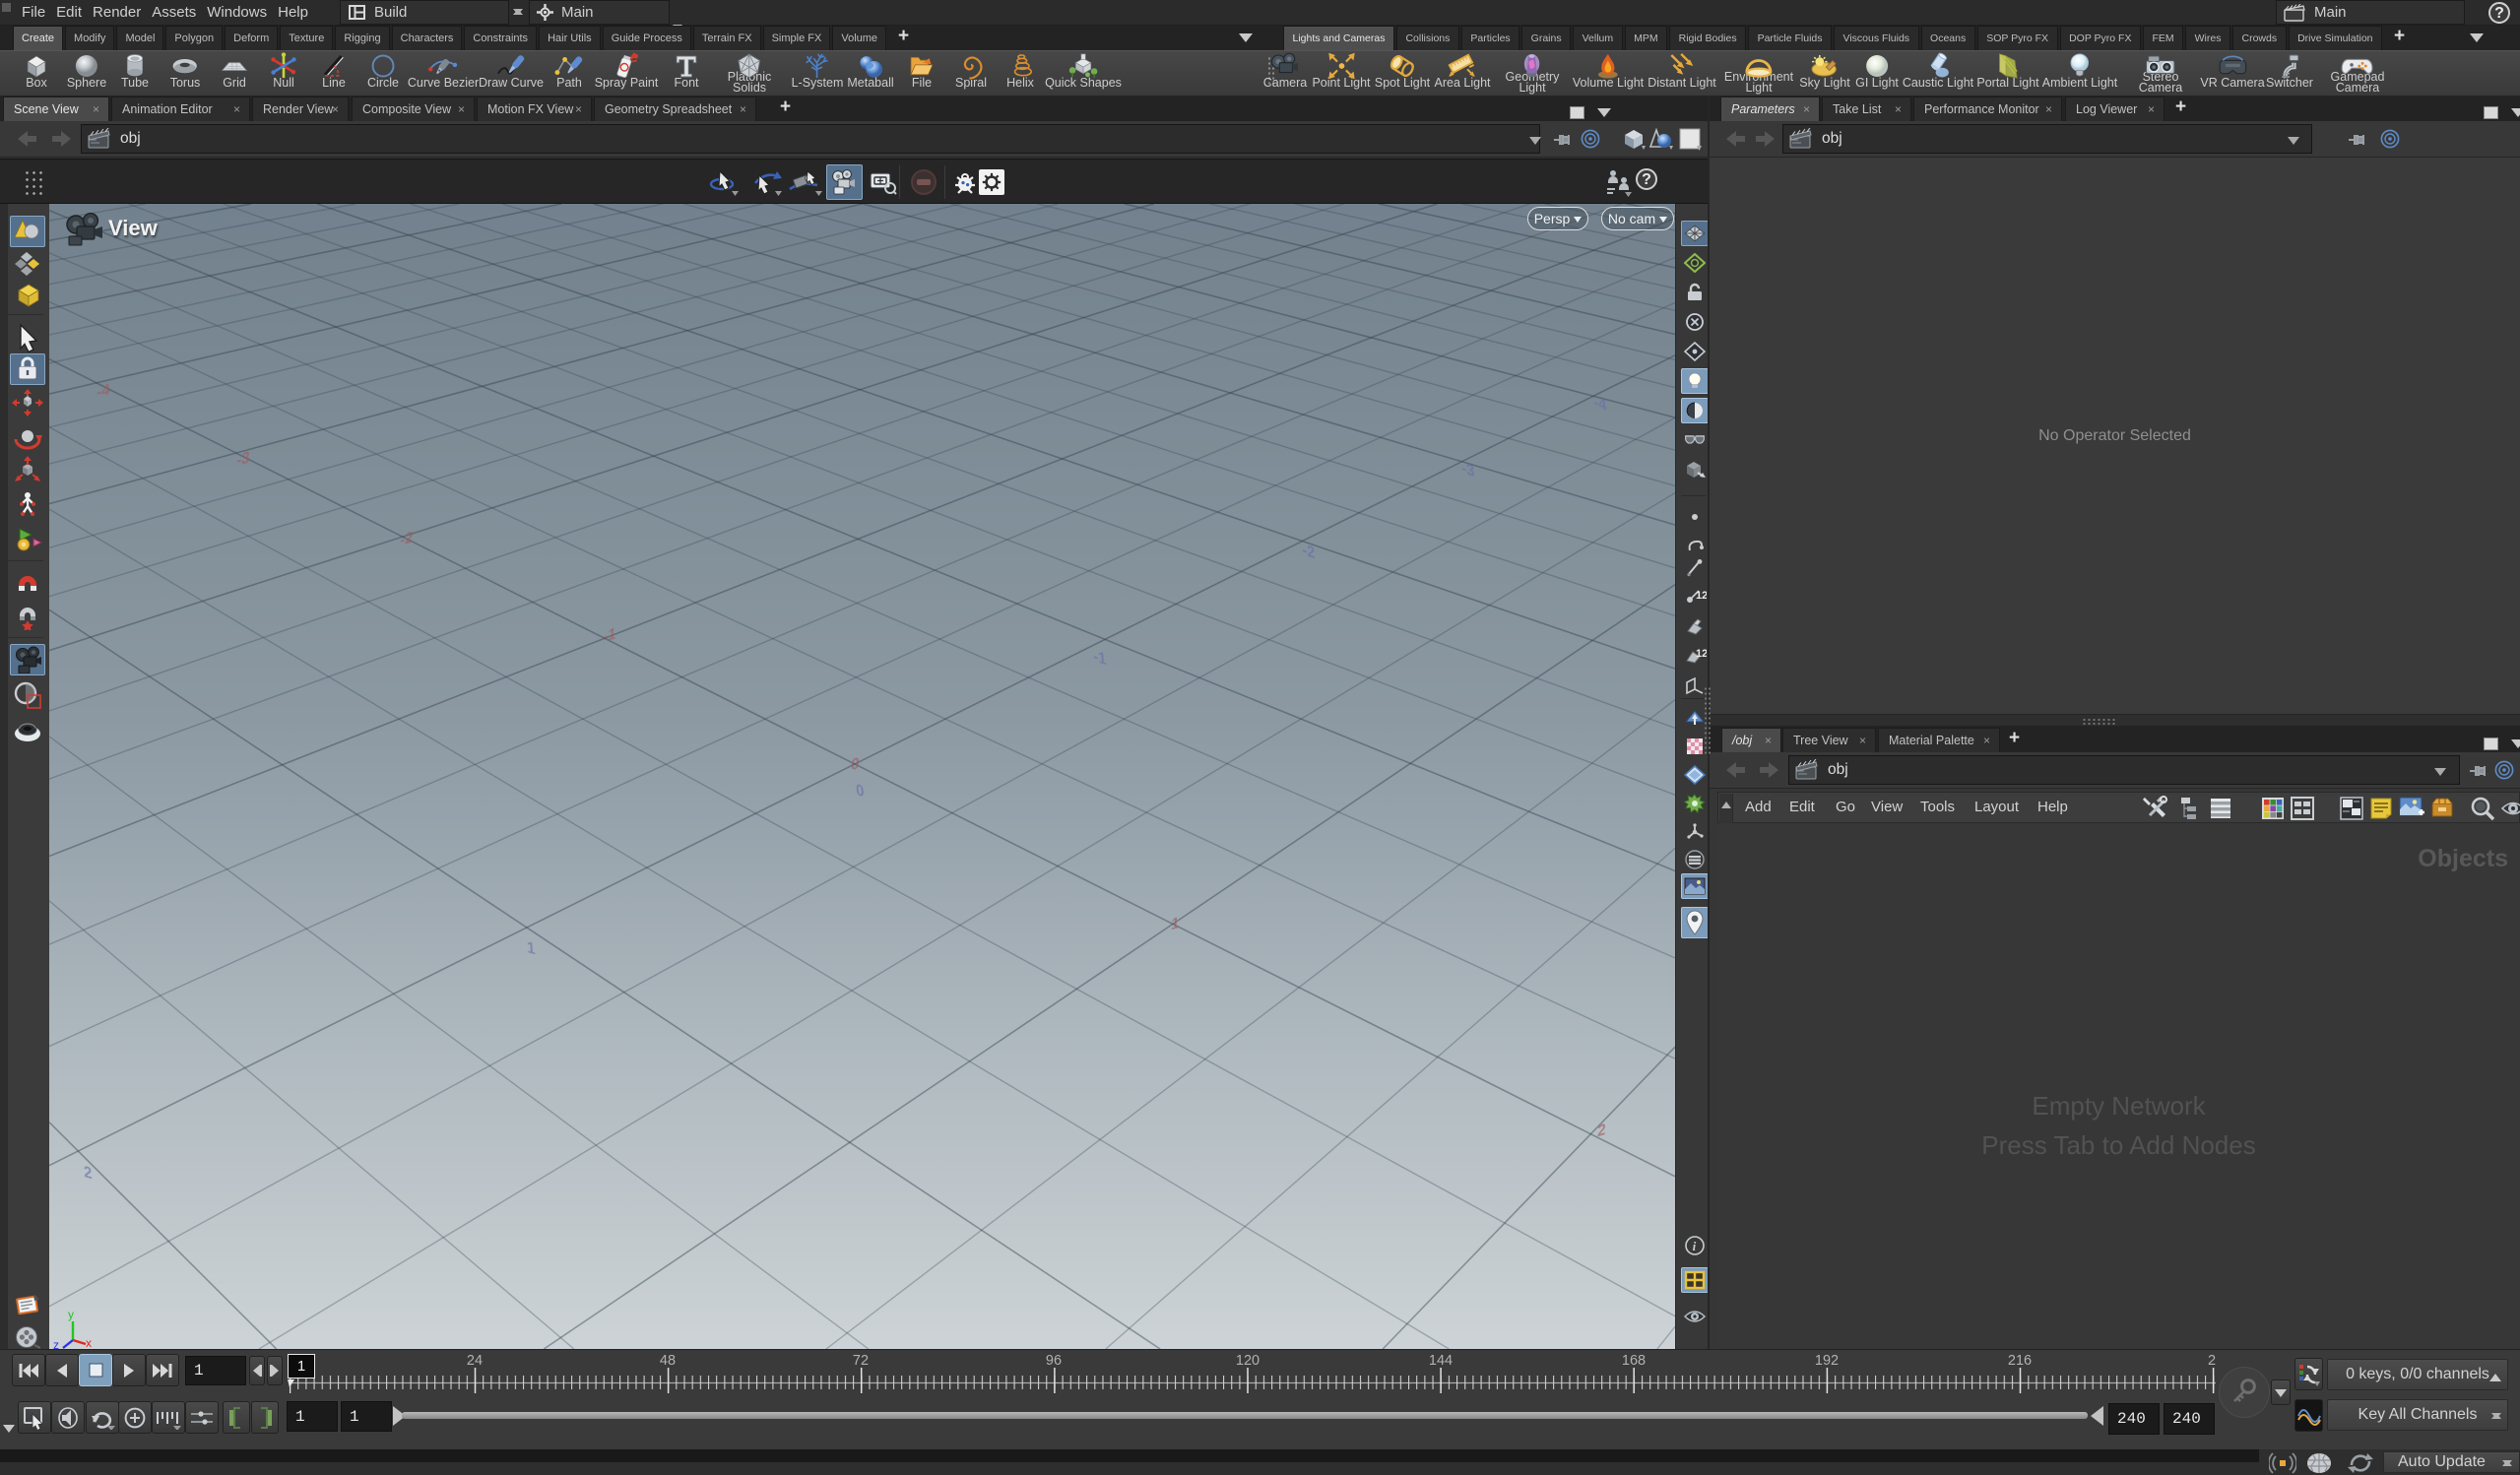 The image size is (2520, 1475). I want to click on svg-text: x, so click(89, 1342).